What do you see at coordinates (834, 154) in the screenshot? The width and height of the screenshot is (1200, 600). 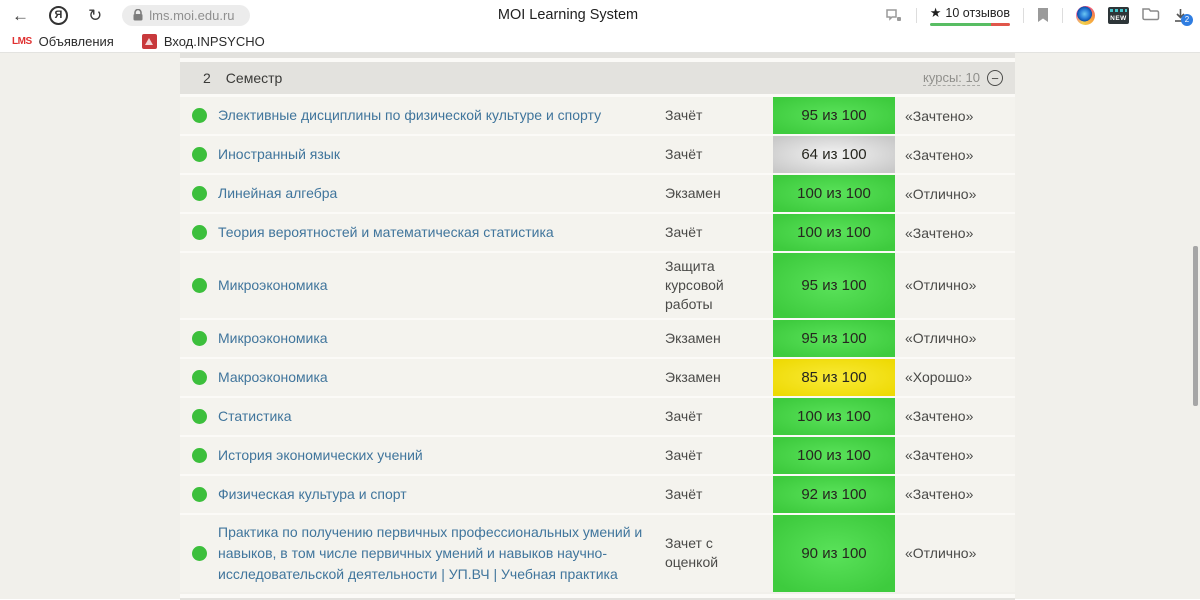 I see `score-badge: 64 из 100` at bounding box center [834, 154].